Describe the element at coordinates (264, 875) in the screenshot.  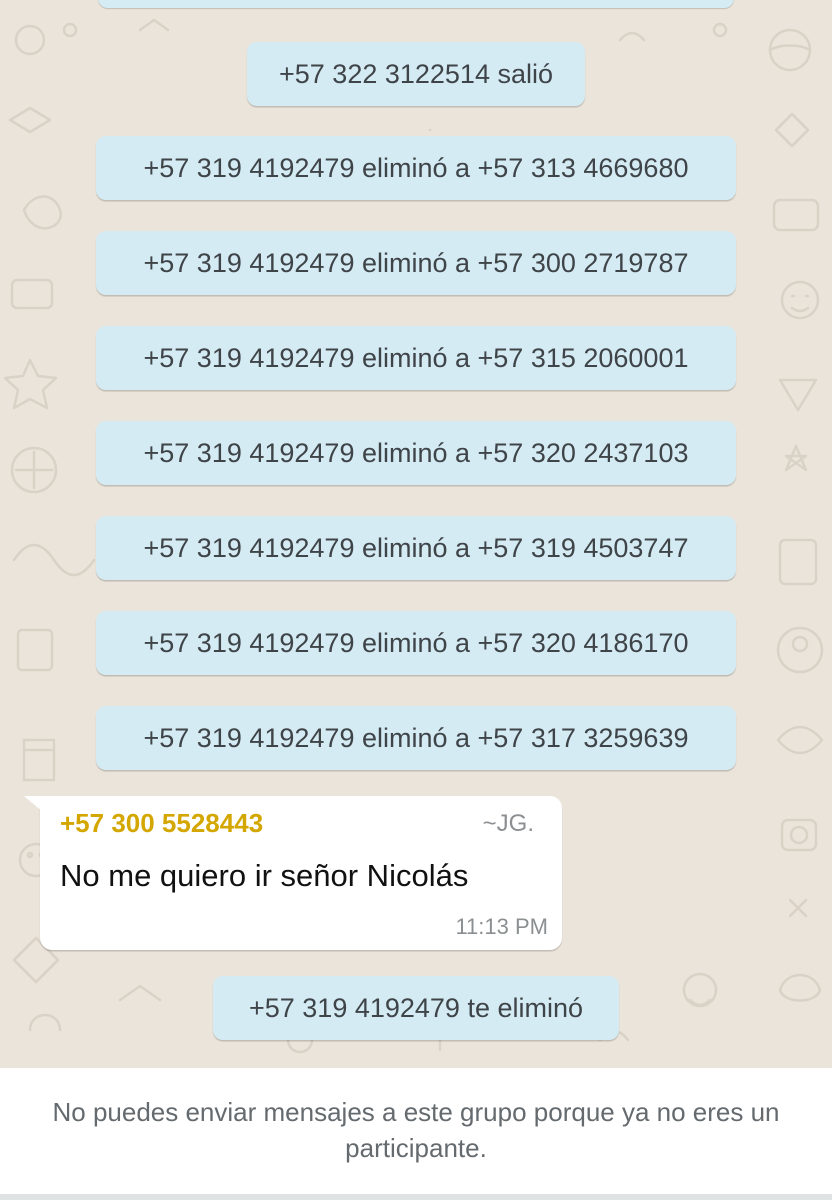
I see `message-text: No me quiero ir señor Nicolás` at that location.